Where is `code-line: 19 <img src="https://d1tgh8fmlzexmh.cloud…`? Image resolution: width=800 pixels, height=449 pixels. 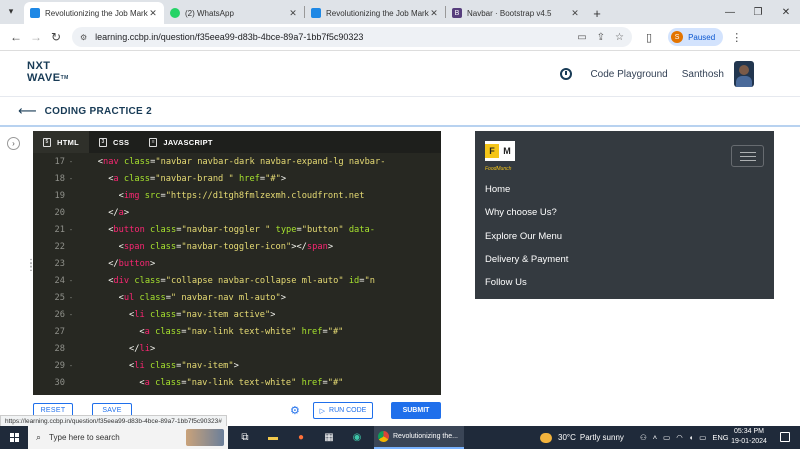
code-line: 19 <img src="https://d1tgh8fmlzexmh.cloud… is located at coordinates (237, 195).